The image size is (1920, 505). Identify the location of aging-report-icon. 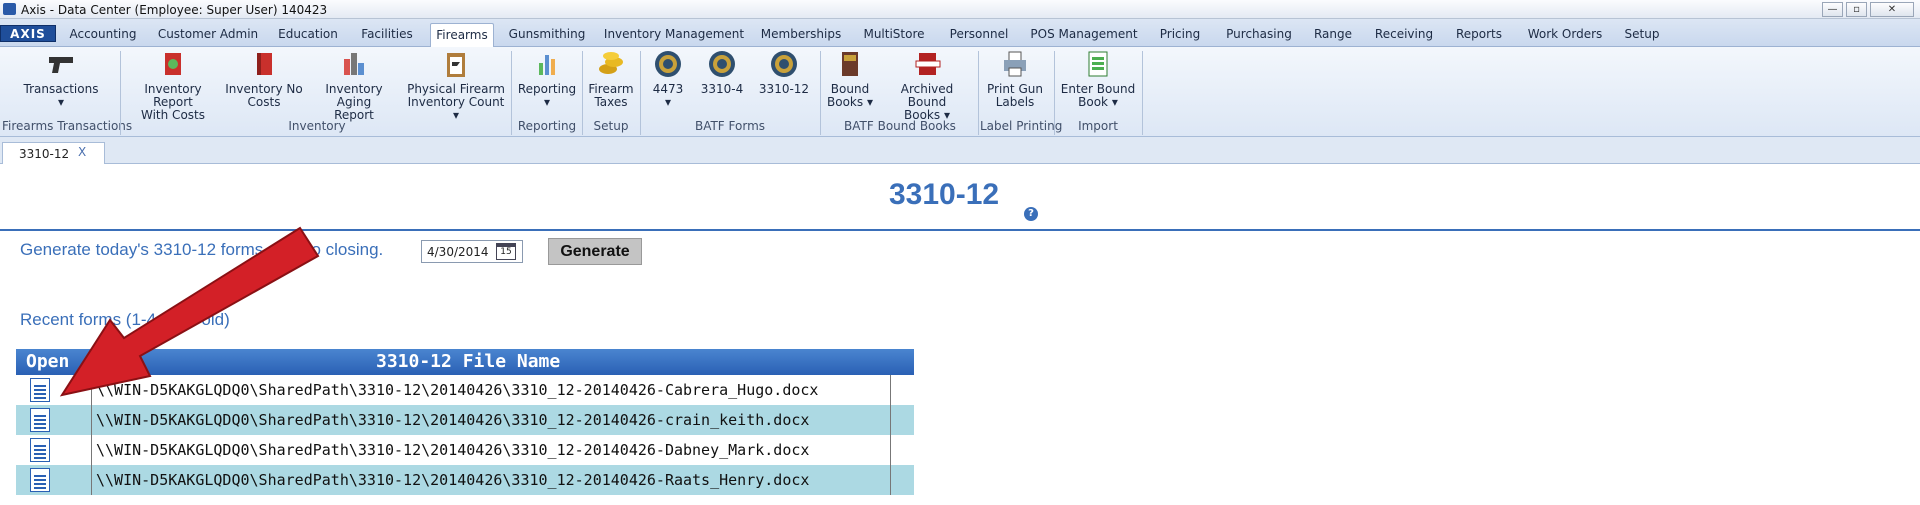
(354, 64).